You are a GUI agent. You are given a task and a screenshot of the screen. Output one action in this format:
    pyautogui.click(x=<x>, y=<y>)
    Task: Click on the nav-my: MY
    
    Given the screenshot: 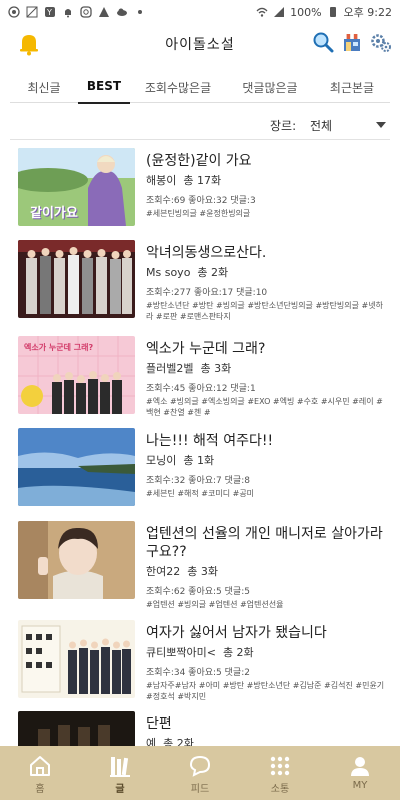 What is the action you would take?
    pyautogui.click(x=360, y=773)
    